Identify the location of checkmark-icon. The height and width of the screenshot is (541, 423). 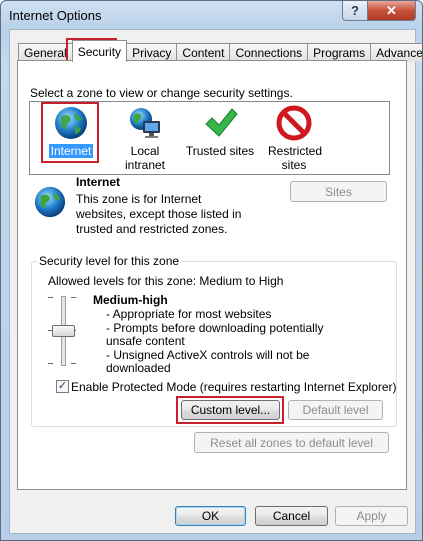
(220, 123).